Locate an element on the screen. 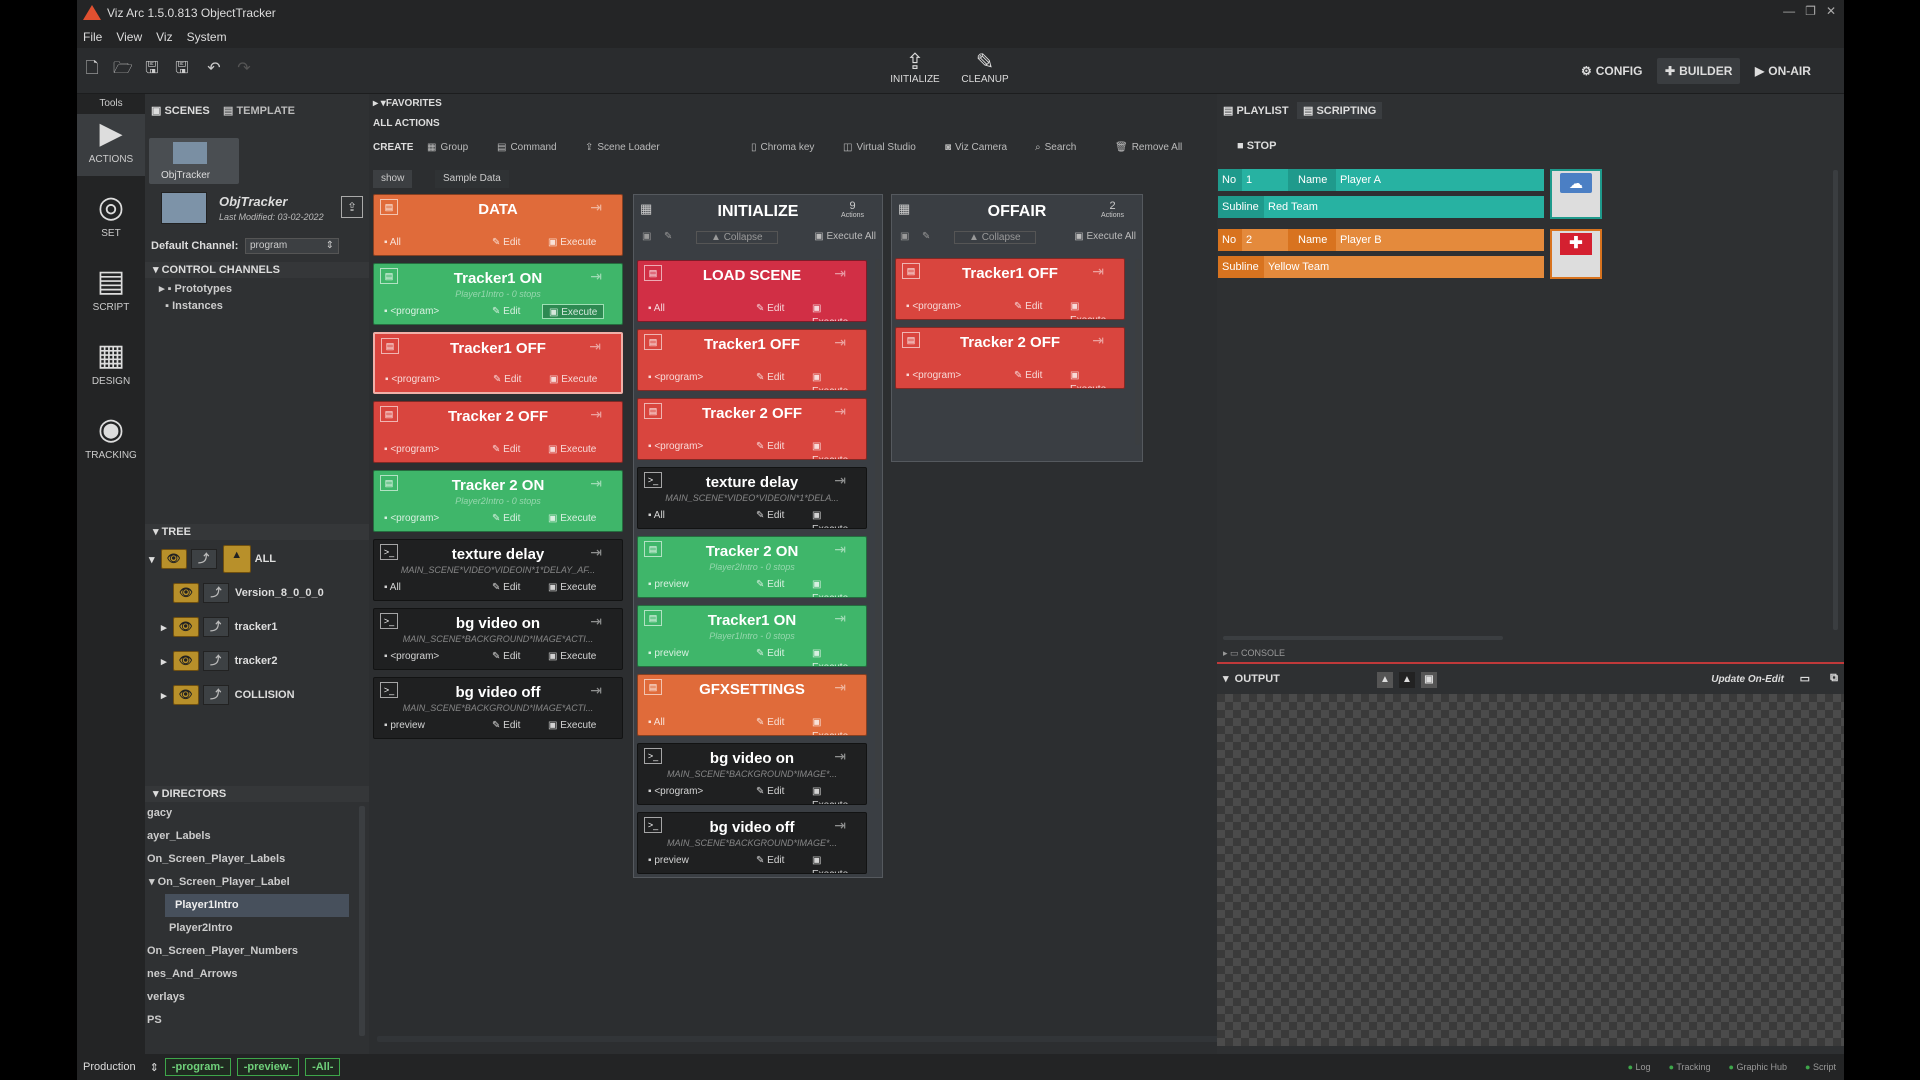  director-item: gacy is located at coordinates (257, 813).